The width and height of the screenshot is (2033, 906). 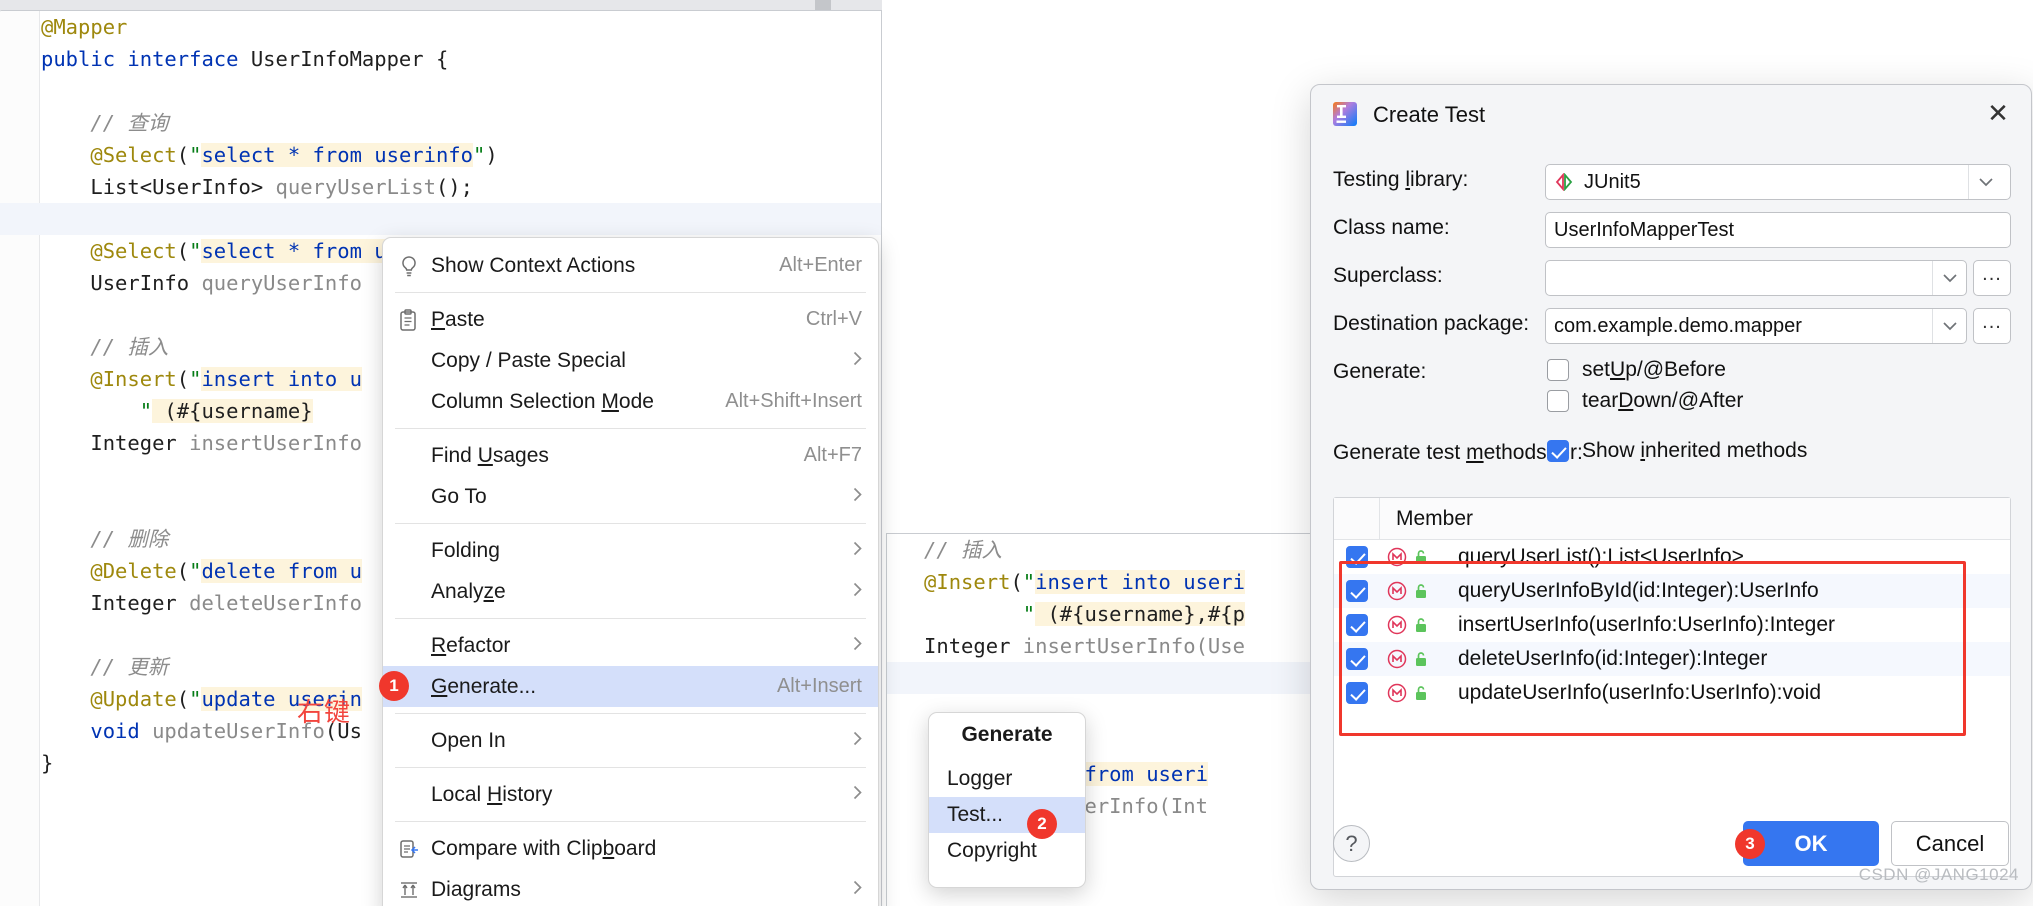 What do you see at coordinates (1778, 182) in the screenshot?
I see `testing-library-combo: JUnit5` at bounding box center [1778, 182].